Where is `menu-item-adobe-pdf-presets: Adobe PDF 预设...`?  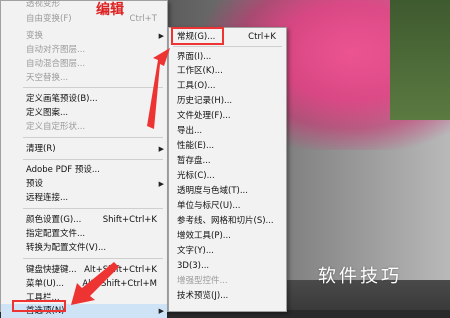
menu-item-adobe-pdf-presets: Adobe PDF 预设... is located at coordinates (84, 170).